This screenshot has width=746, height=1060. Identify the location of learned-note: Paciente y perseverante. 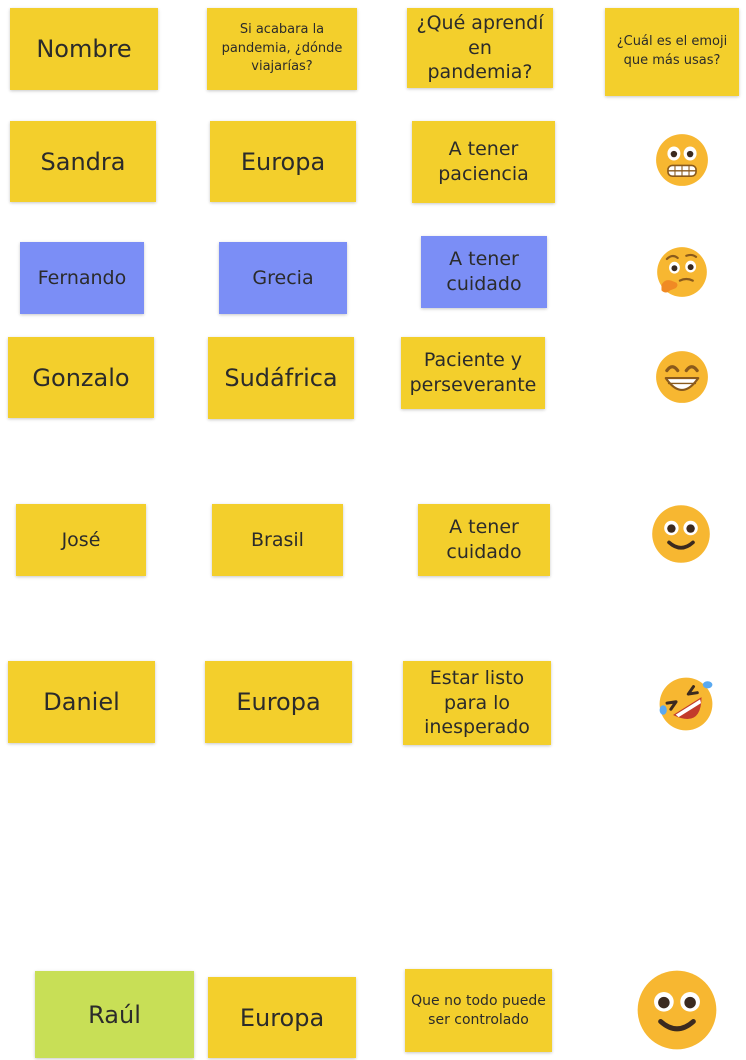
(473, 373).